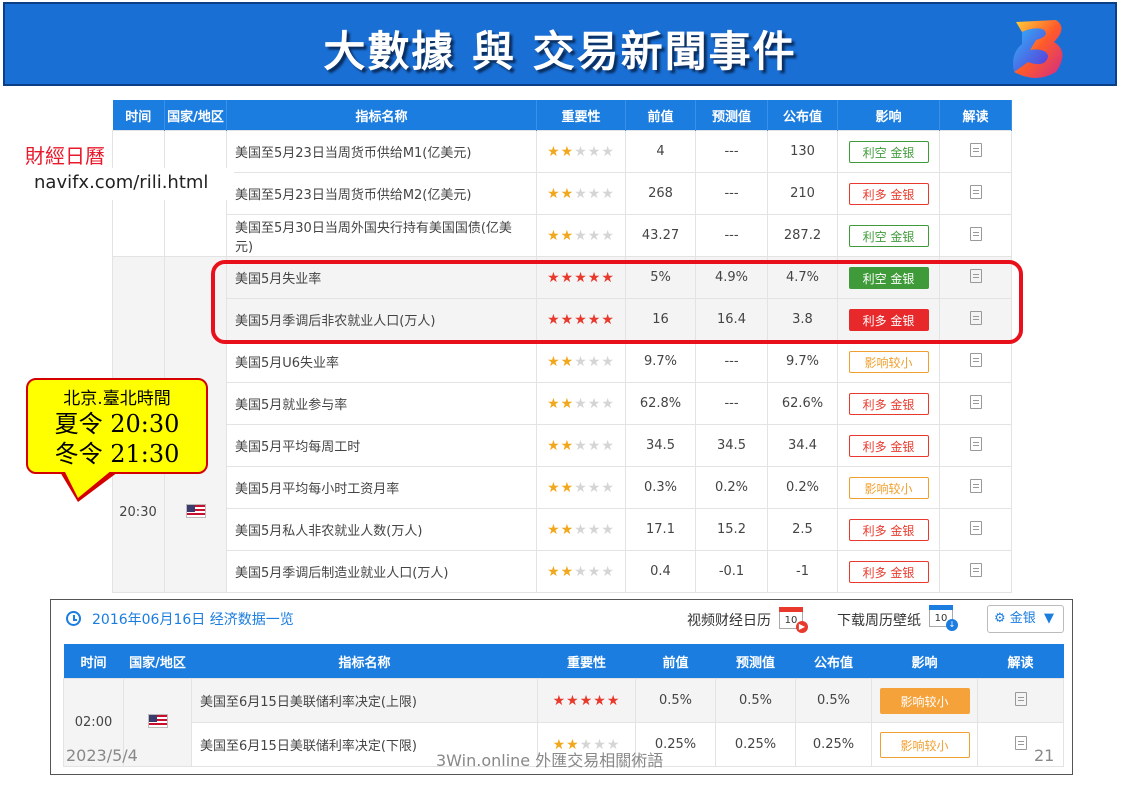 The image size is (1122, 793). I want to click on col-header-actual: 公布值, so click(833, 661).